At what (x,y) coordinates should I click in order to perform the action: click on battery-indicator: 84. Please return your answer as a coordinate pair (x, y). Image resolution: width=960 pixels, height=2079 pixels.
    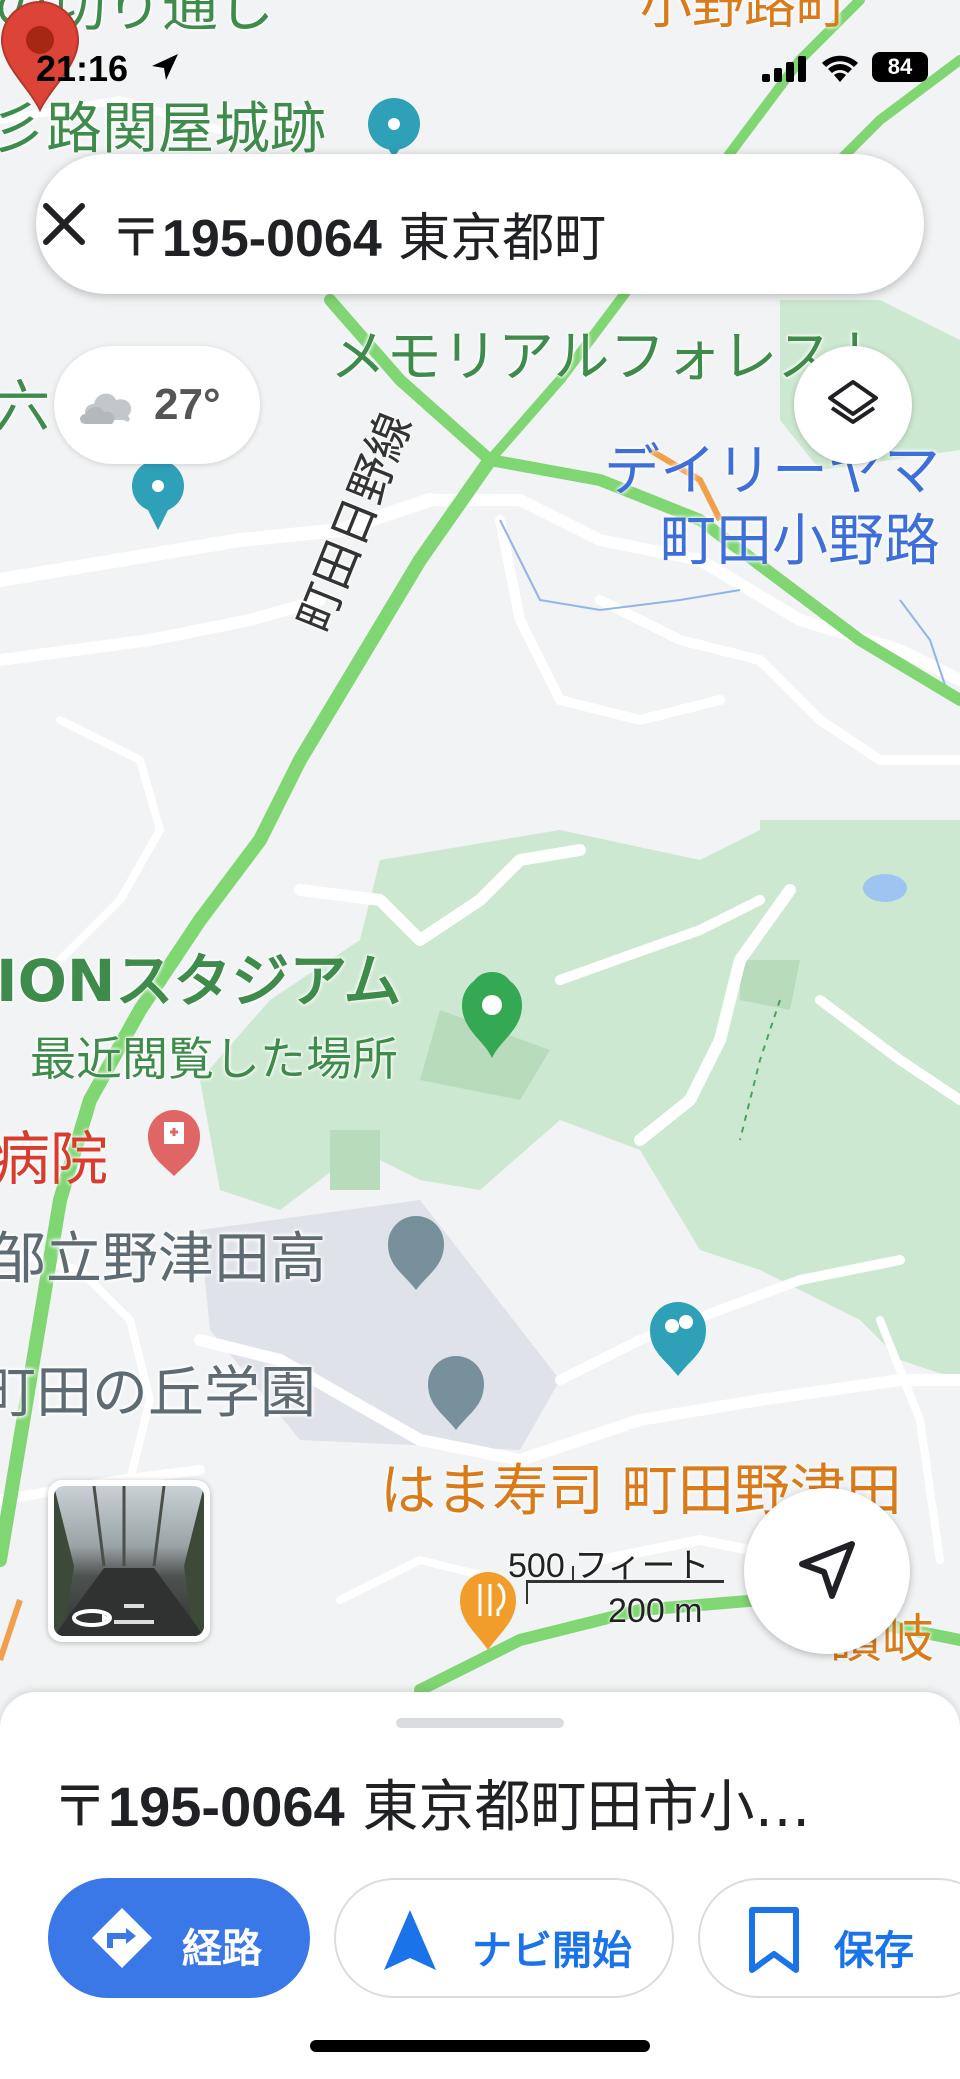
    Looking at the image, I should click on (900, 67).